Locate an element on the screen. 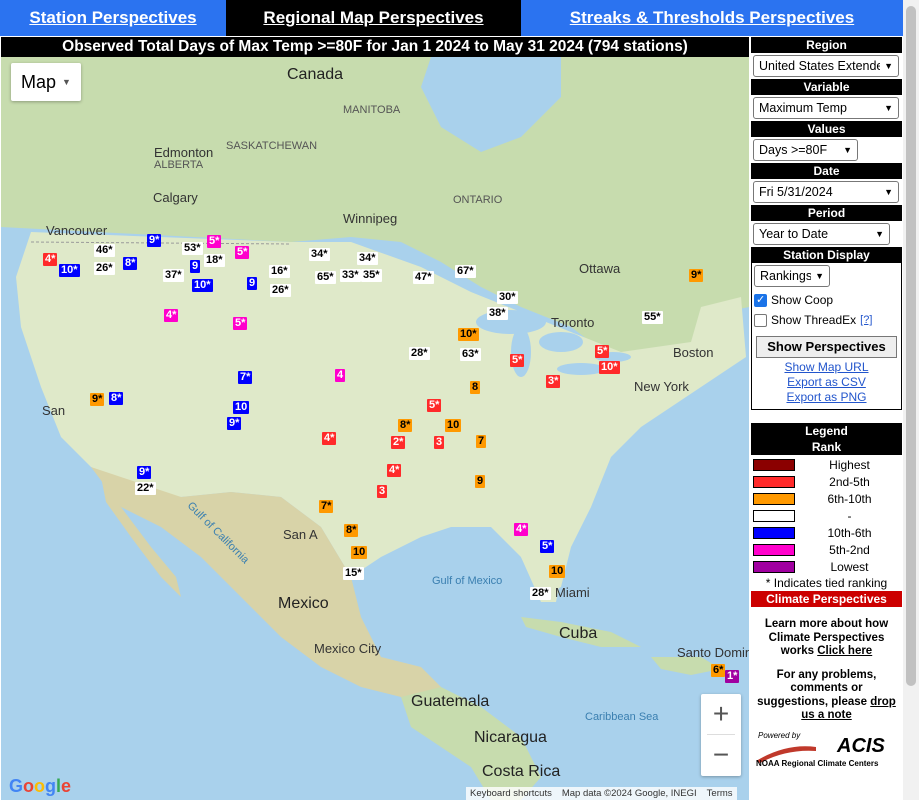 This screenshot has height=800, width=919. keyboard-shortcuts-link: Keyboard shortcuts is located at coordinates (511, 793).